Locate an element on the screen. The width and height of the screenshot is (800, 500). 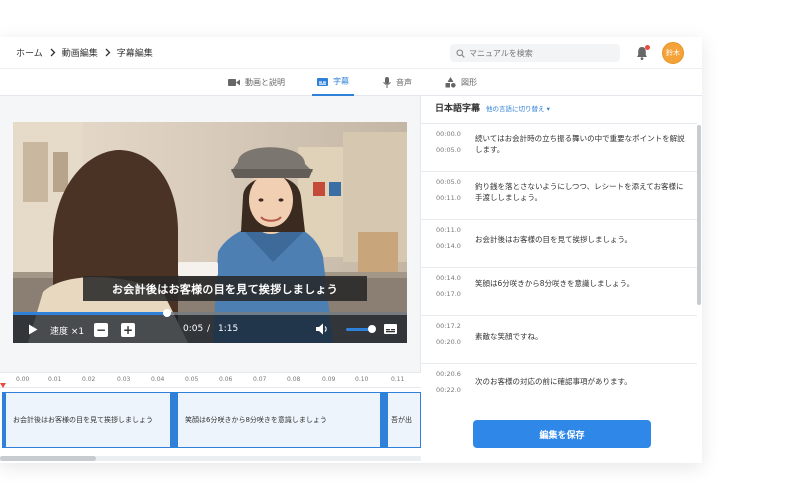
volume-knob is located at coordinates (372, 329).